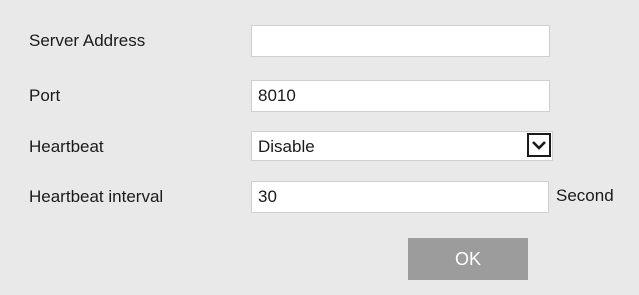 The height and width of the screenshot is (295, 639). What do you see at coordinates (585, 195) in the screenshot?
I see `heartbeat-interval-unit: Second` at bounding box center [585, 195].